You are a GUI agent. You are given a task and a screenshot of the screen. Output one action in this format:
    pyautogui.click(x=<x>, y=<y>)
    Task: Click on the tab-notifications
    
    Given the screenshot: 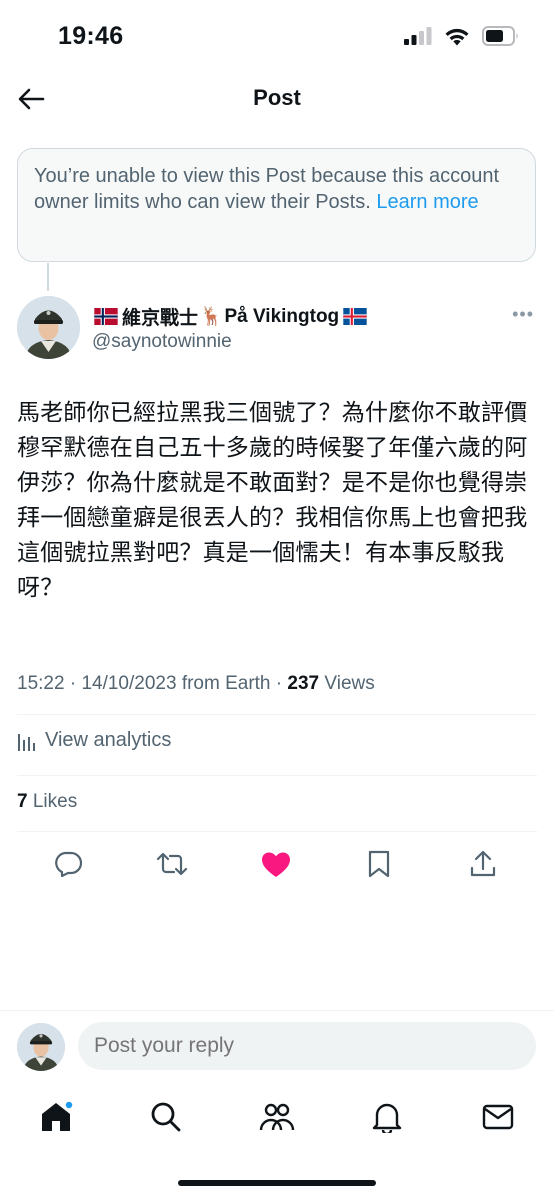 What is the action you would take?
    pyautogui.click(x=387, y=1117)
    